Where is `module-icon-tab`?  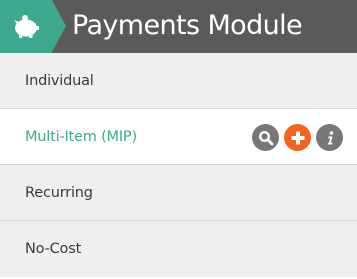
module-icon-tab is located at coordinates (26, 26).